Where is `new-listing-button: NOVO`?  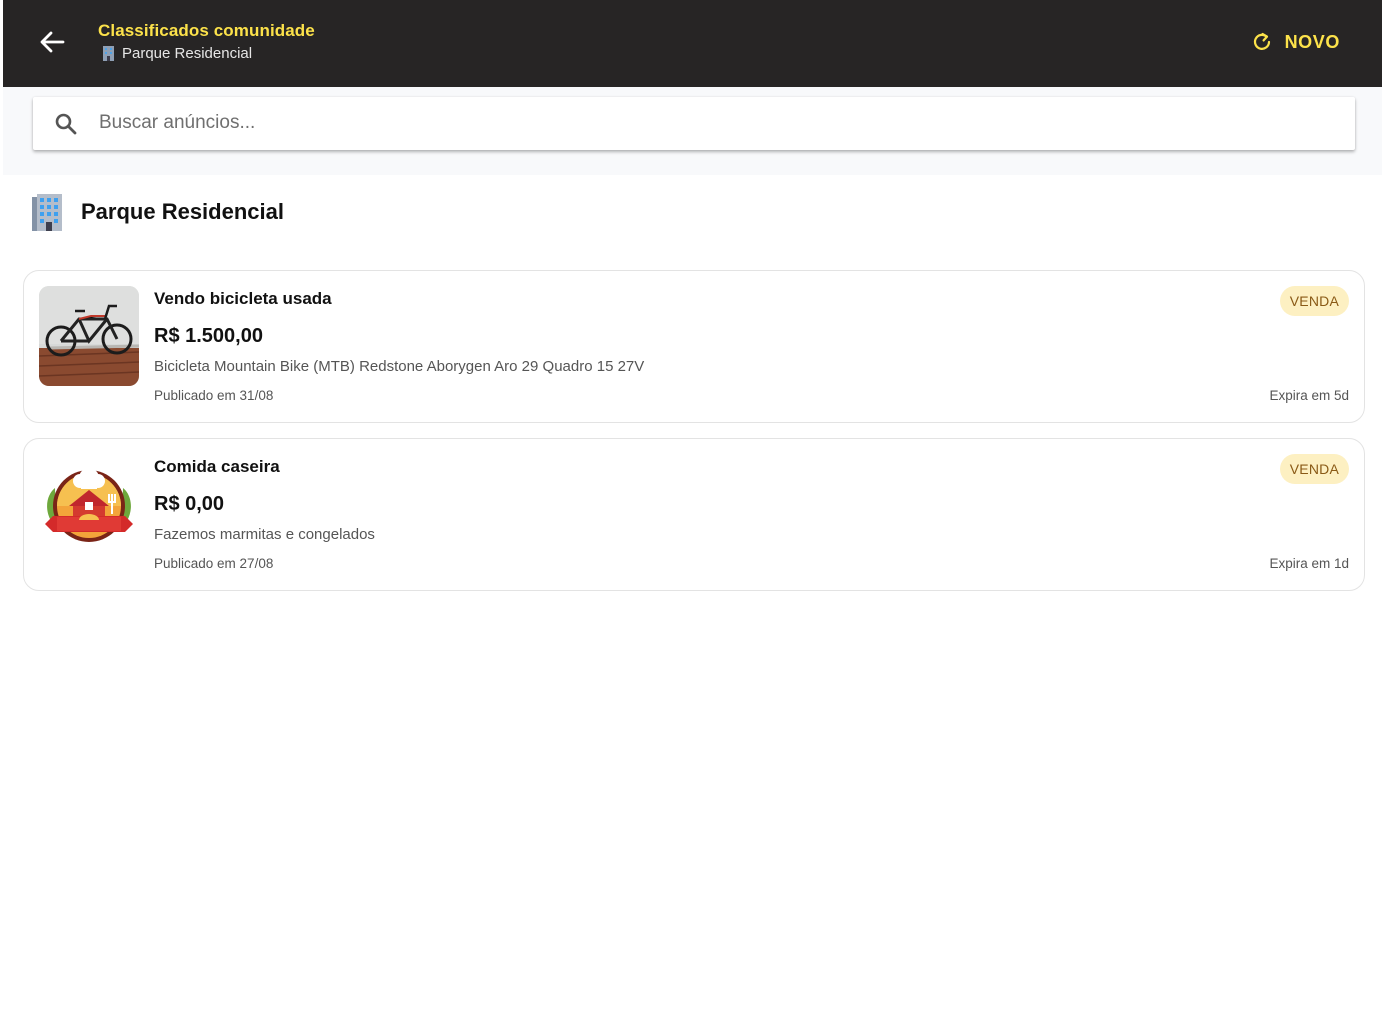
new-listing-button: NOVO is located at coordinates (1295, 42).